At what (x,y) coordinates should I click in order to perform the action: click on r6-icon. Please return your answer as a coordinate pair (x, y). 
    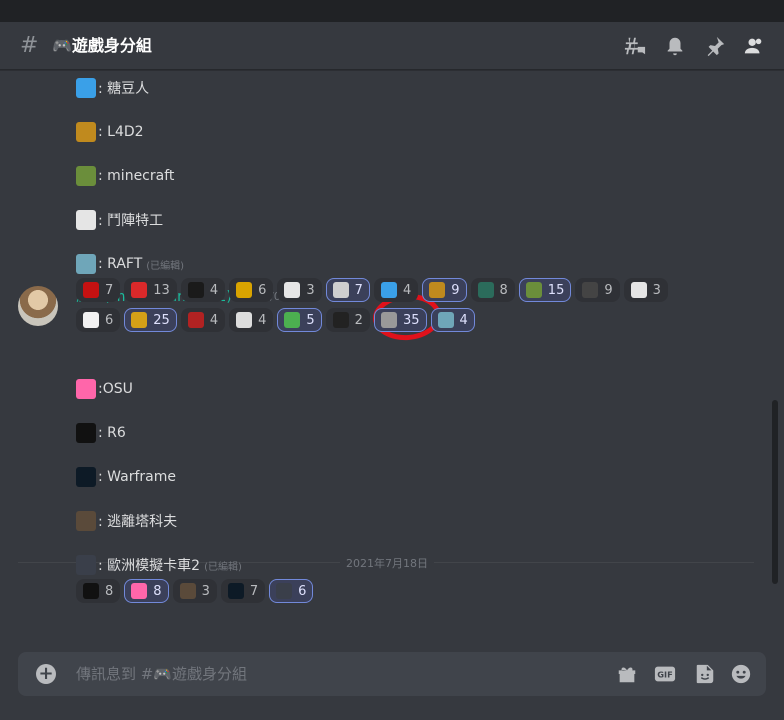
    Looking at the image, I should click on (91, 591).